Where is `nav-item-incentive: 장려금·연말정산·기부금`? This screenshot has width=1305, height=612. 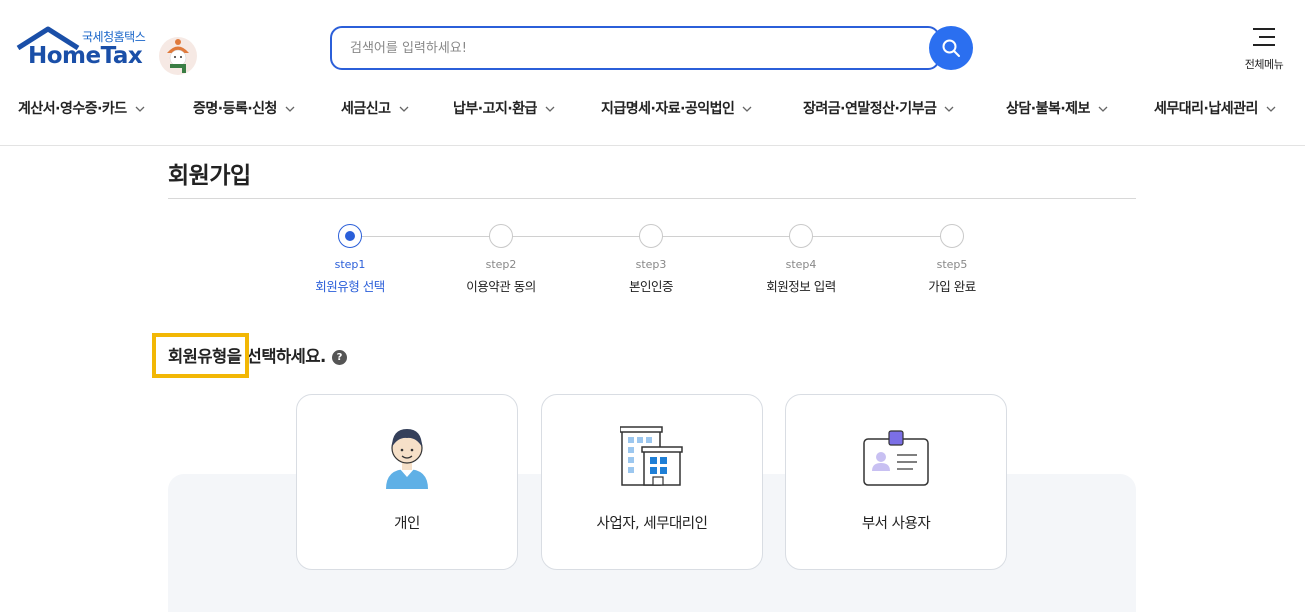
nav-item-incentive: 장려금·연말정산·기부금 is located at coordinates (878, 108).